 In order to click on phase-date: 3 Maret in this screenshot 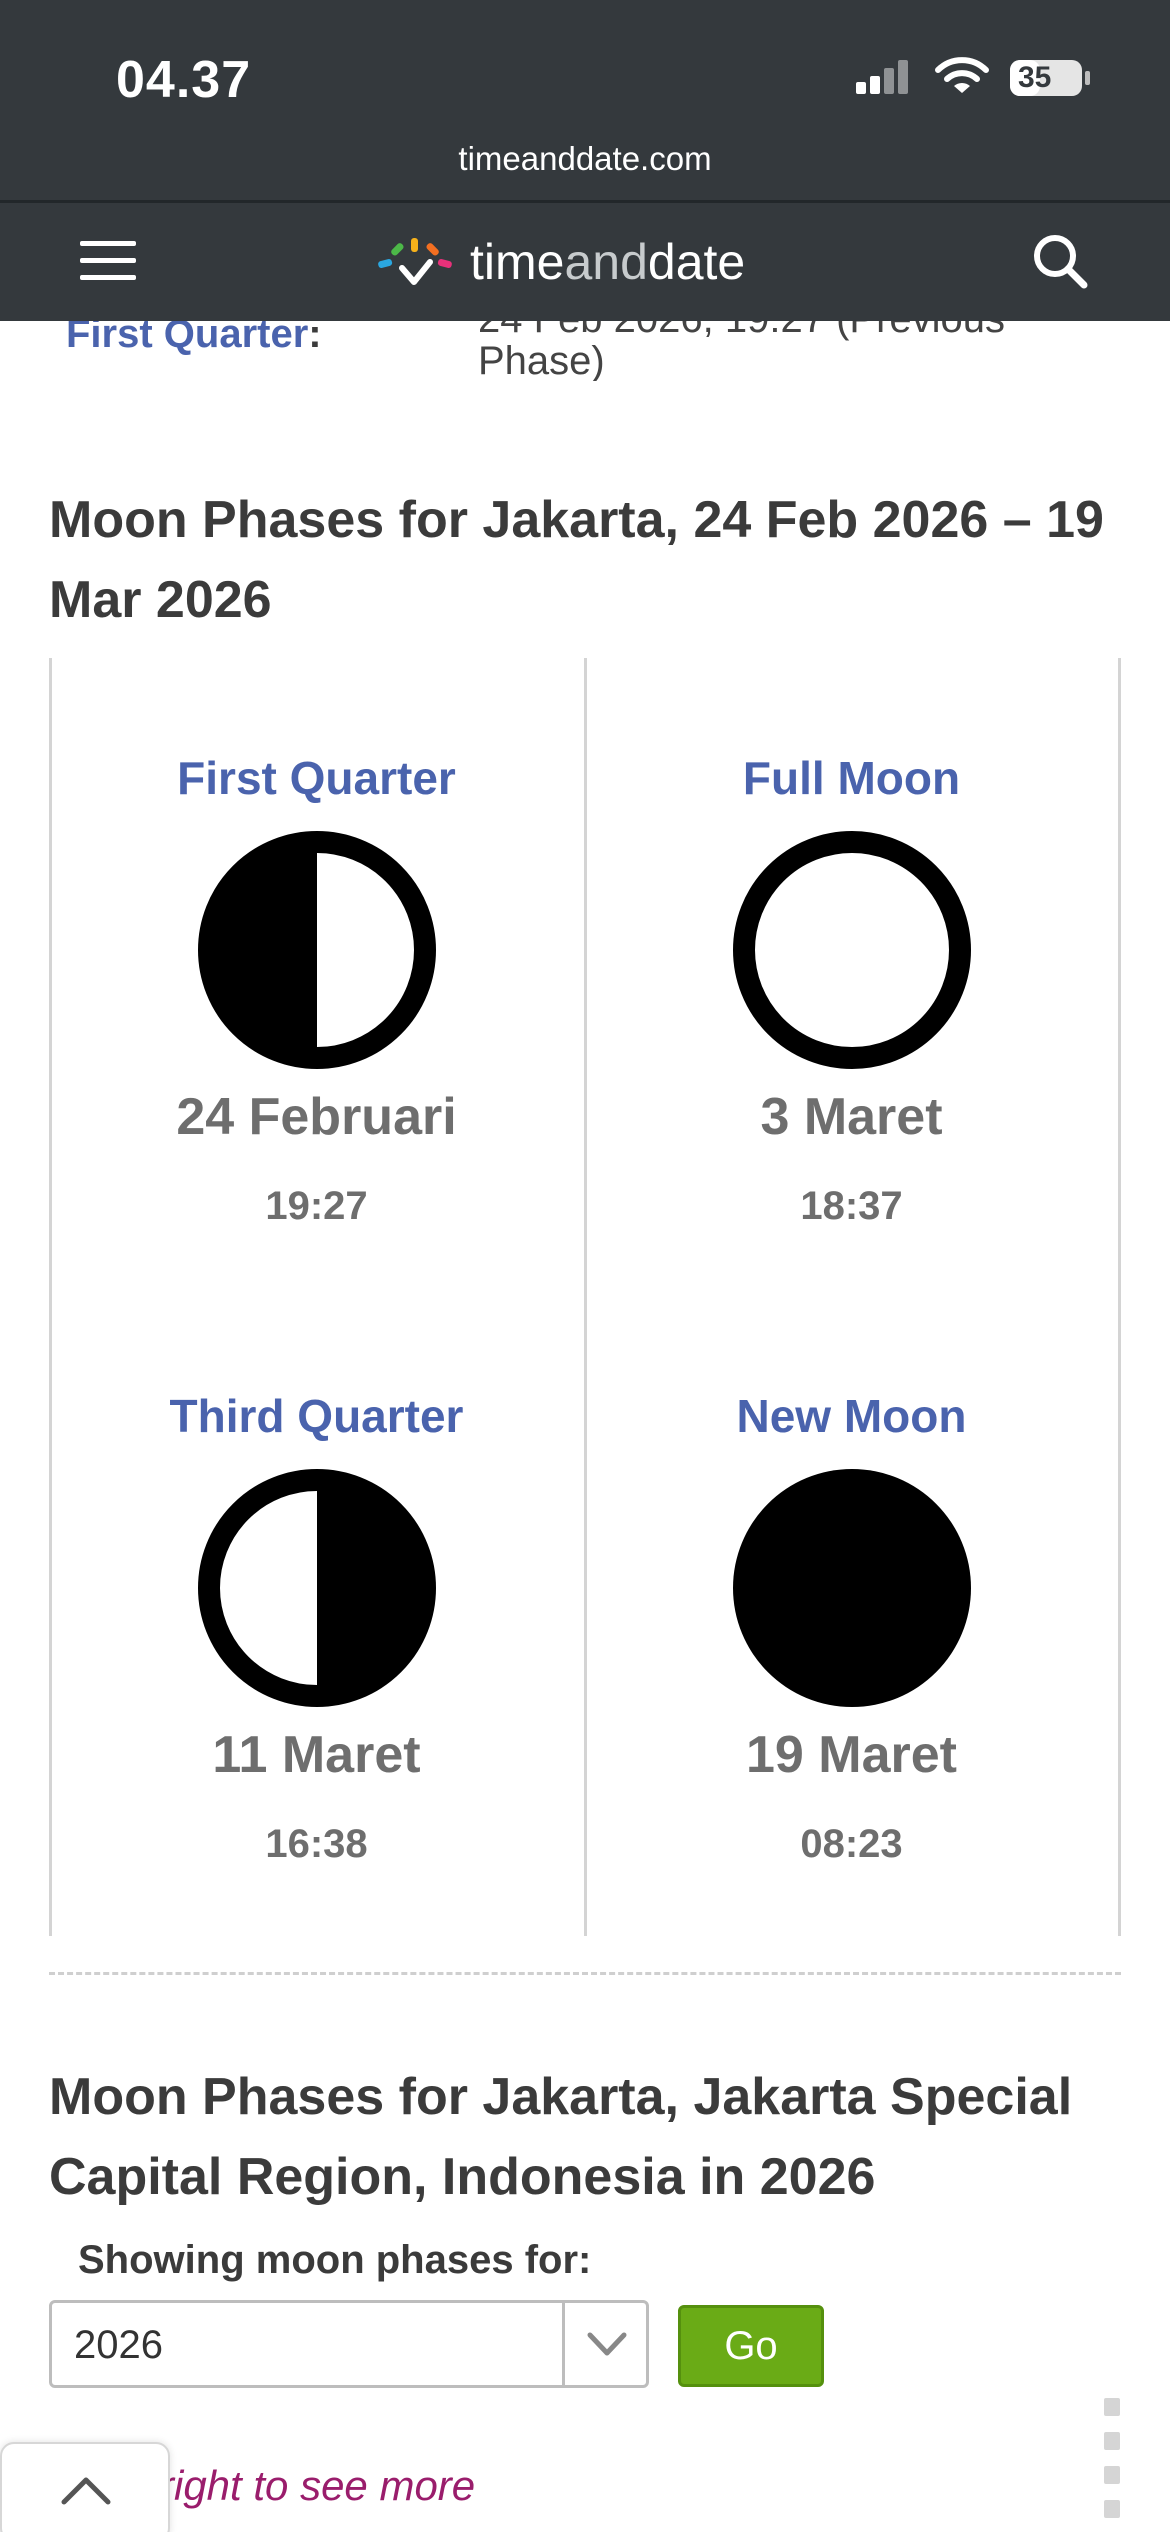, I will do `click(851, 1117)`.